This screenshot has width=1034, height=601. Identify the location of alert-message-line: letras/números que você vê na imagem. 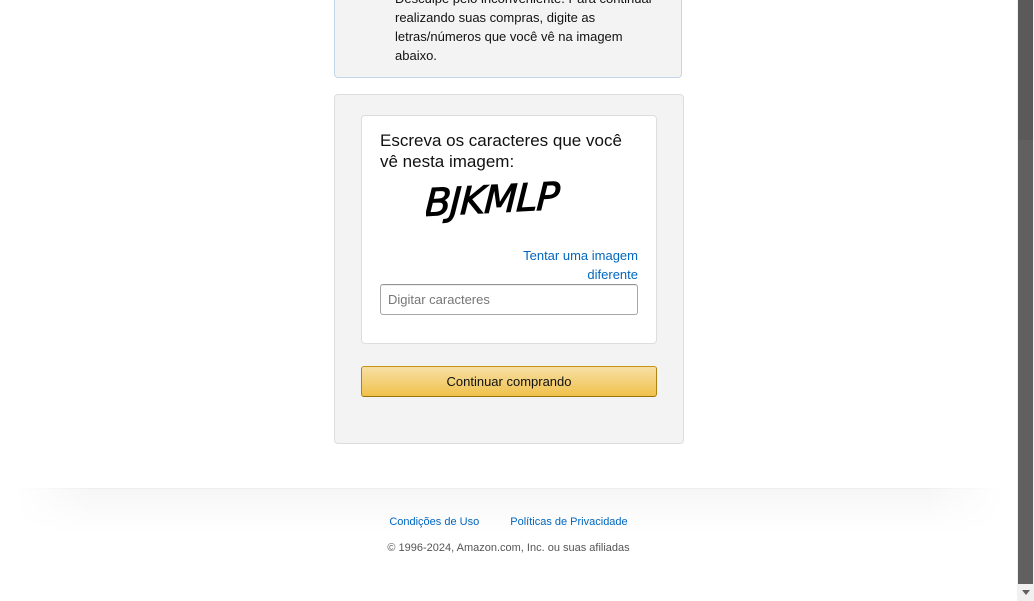
(509, 36).